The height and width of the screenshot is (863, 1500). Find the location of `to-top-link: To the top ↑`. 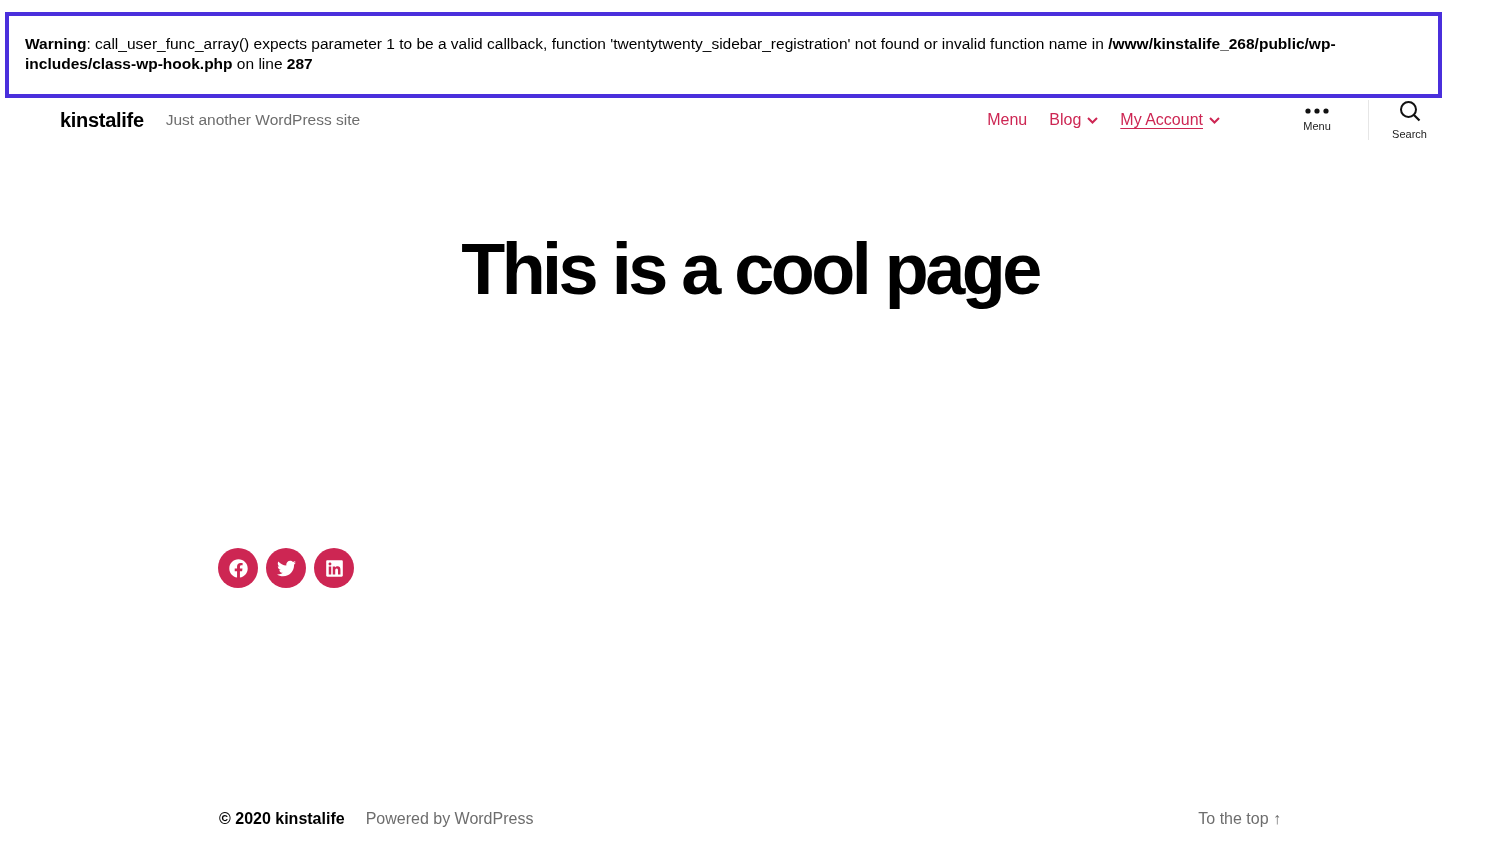

to-top-link: To the top ↑ is located at coordinates (1239, 819).